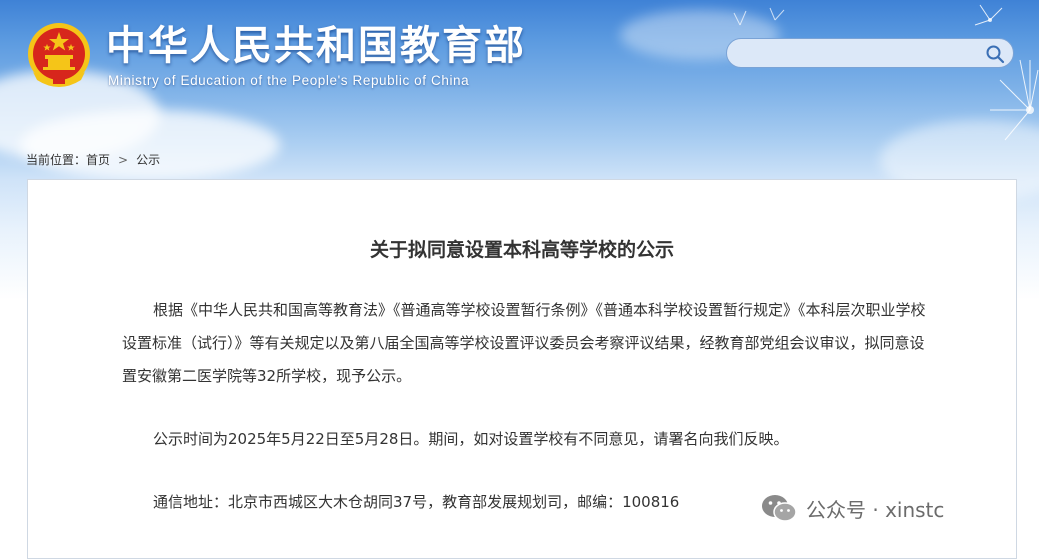 The width and height of the screenshot is (1039, 559). Describe the element at coordinates (316, 46) in the screenshot. I see `site-title: 中华人民共和国教育部` at that location.